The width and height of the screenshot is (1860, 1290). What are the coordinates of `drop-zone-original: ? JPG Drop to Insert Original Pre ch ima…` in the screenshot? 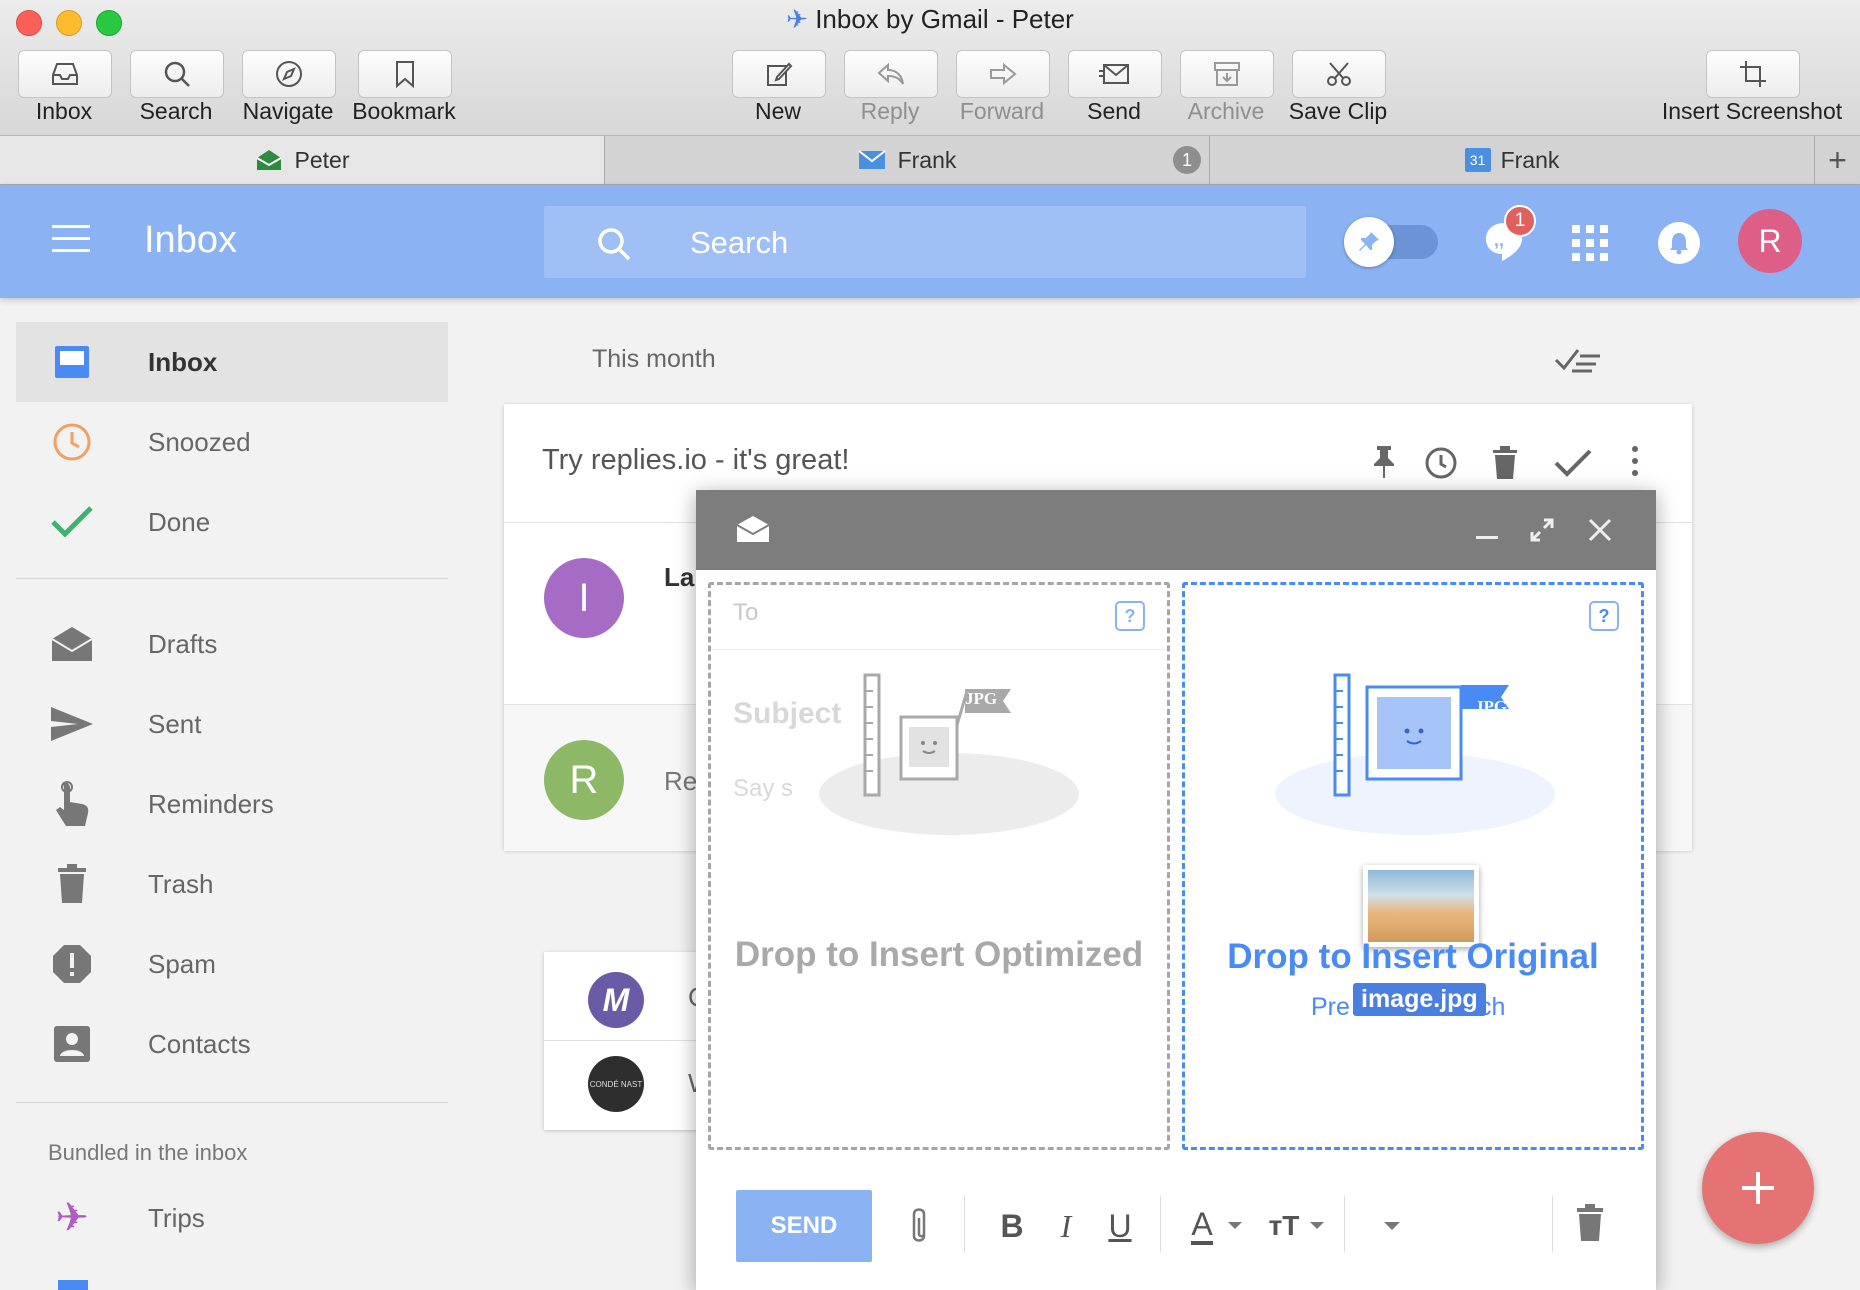 It's located at (1413, 866).